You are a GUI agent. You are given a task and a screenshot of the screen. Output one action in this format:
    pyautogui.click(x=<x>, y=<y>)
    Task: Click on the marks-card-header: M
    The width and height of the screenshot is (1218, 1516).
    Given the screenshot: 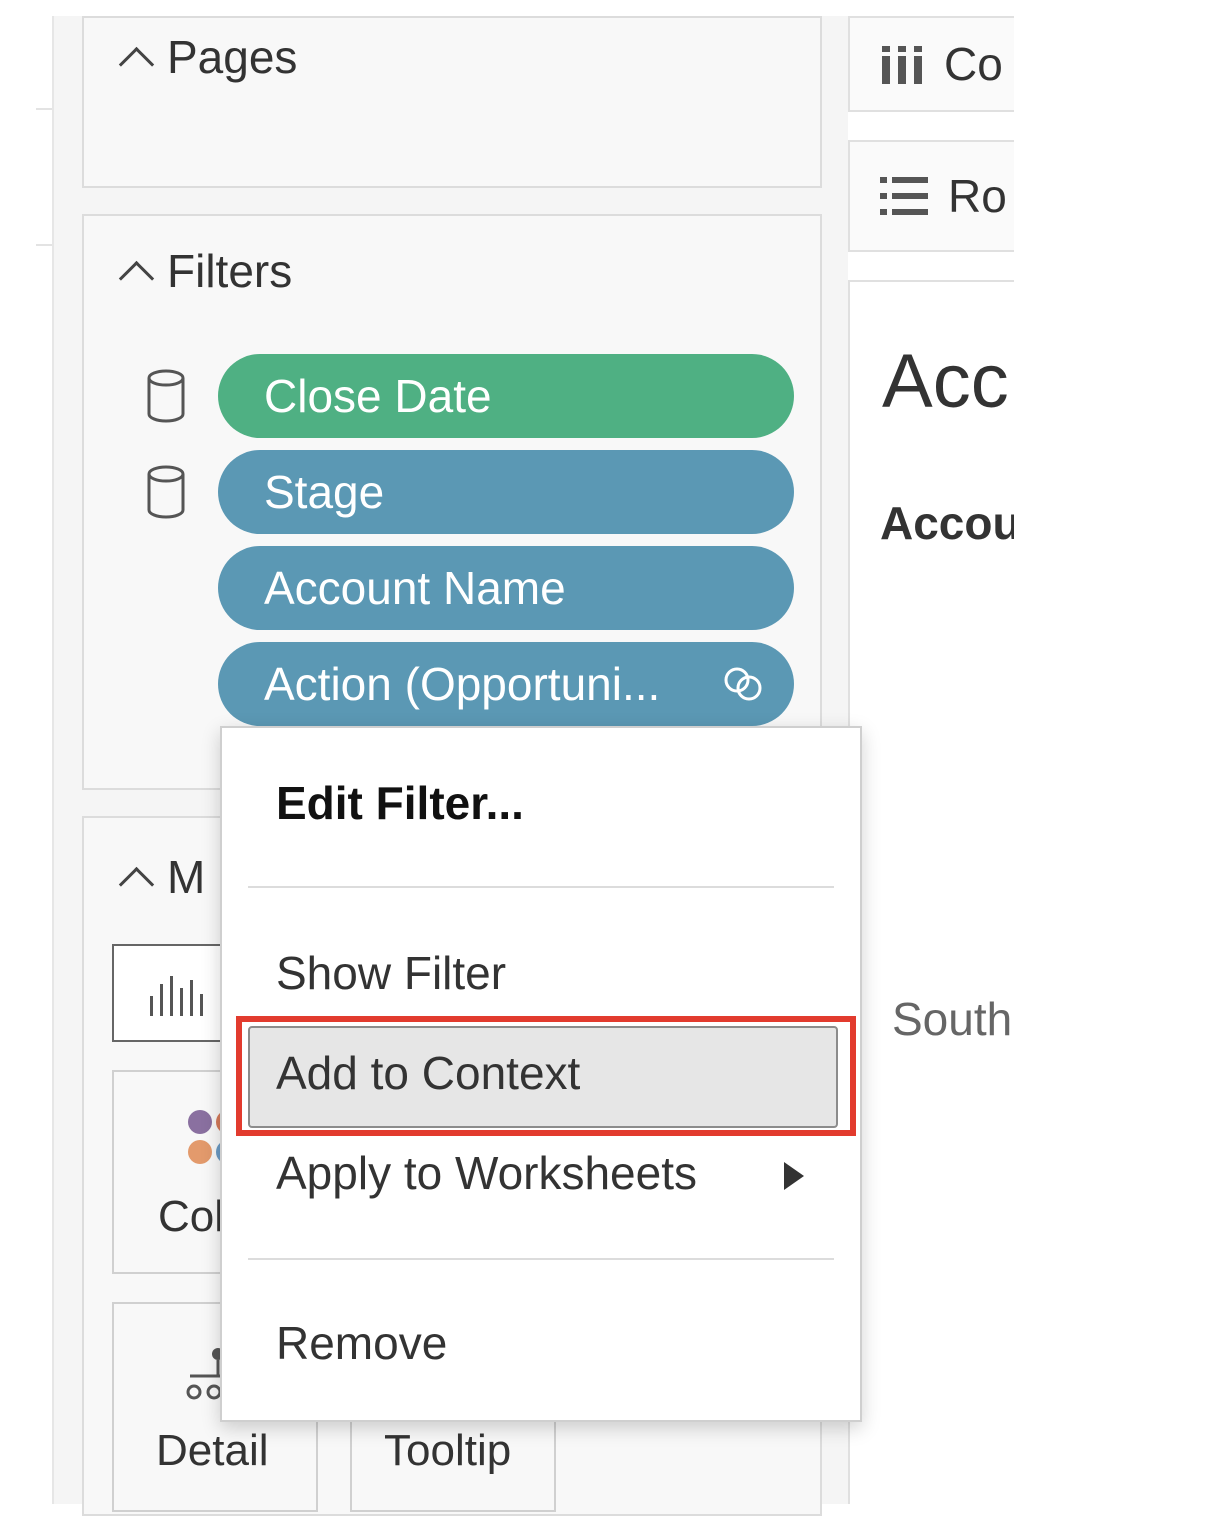 What is the action you would take?
    pyautogui.click(x=162, y=877)
    